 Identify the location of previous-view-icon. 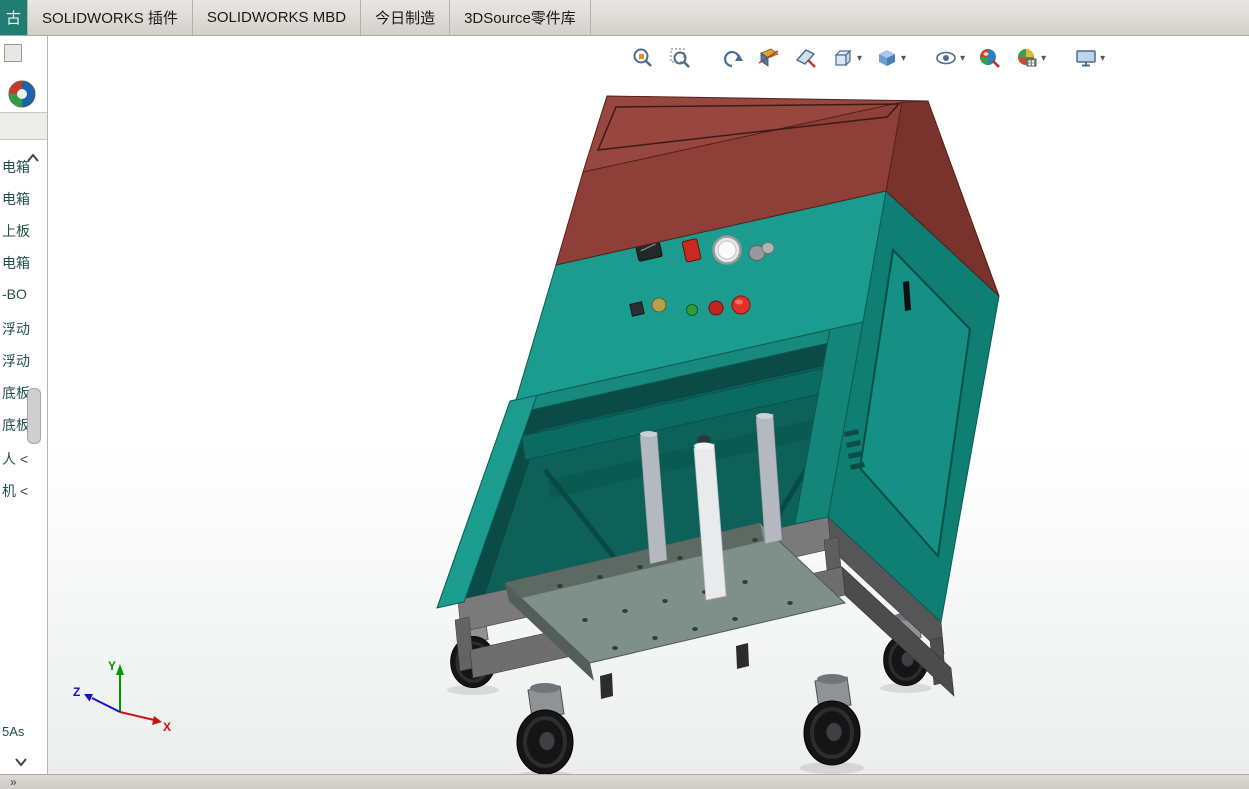
(733, 59).